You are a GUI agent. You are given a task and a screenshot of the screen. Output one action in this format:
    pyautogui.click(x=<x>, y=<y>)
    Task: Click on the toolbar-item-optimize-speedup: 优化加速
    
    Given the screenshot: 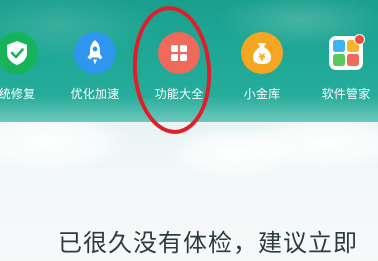 What is the action you would take?
    pyautogui.click(x=95, y=68)
    